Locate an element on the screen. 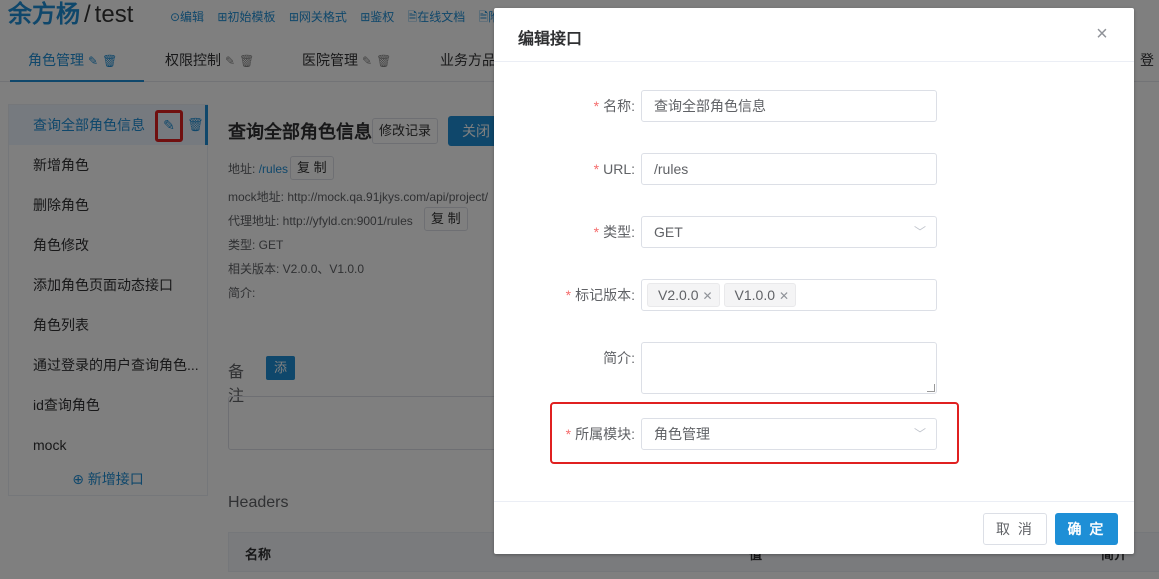  version-row: * 标记版本: V2.0.0 ✕ V1.0.0 ✕ is located at coordinates (814, 295).